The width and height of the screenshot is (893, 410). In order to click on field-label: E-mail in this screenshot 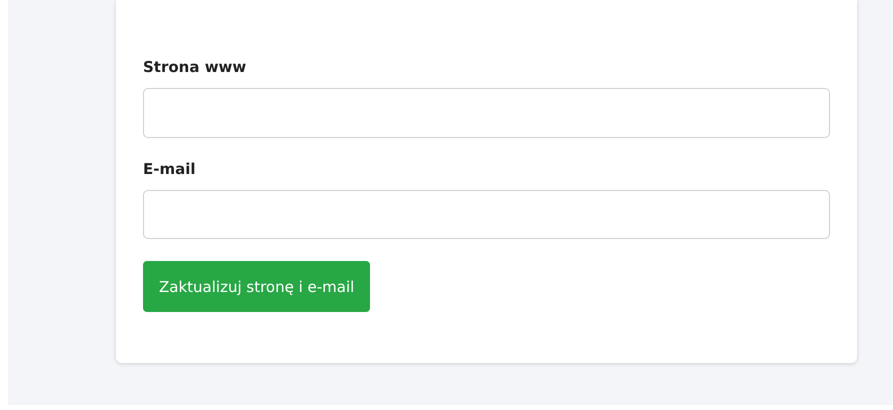, I will do `click(169, 169)`.